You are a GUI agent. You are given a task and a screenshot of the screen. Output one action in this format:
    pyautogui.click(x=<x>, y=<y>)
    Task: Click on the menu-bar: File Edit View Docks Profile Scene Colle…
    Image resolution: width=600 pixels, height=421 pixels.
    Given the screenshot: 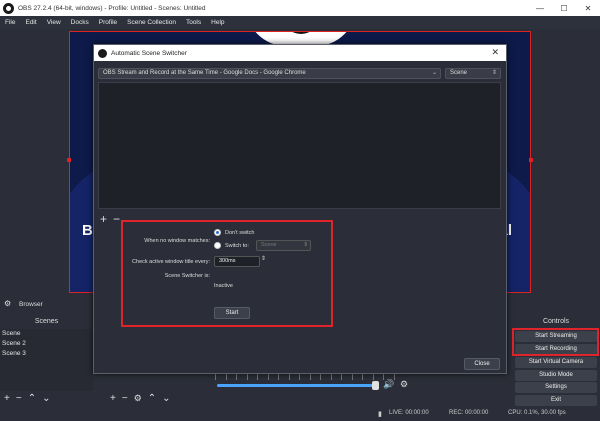 What is the action you would take?
    pyautogui.click(x=300, y=22)
    